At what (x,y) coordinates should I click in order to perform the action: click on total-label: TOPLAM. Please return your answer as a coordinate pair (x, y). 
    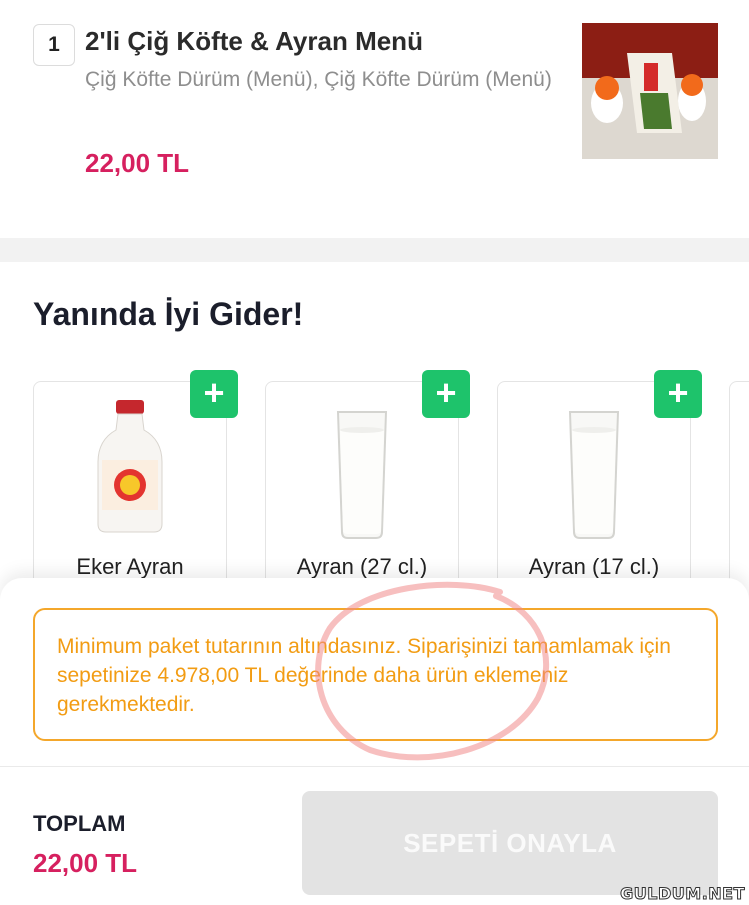
    Looking at the image, I should click on (79, 823).